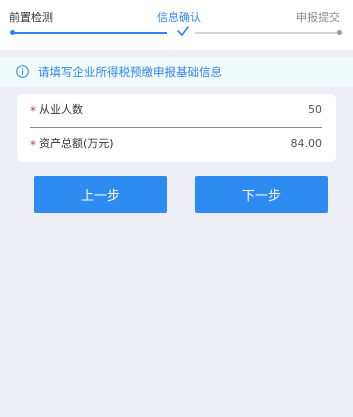  Describe the element at coordinates (176, 145) in the screenshot. I see `total-assets-row: * 资产总额(万元) 84.00` at that location.